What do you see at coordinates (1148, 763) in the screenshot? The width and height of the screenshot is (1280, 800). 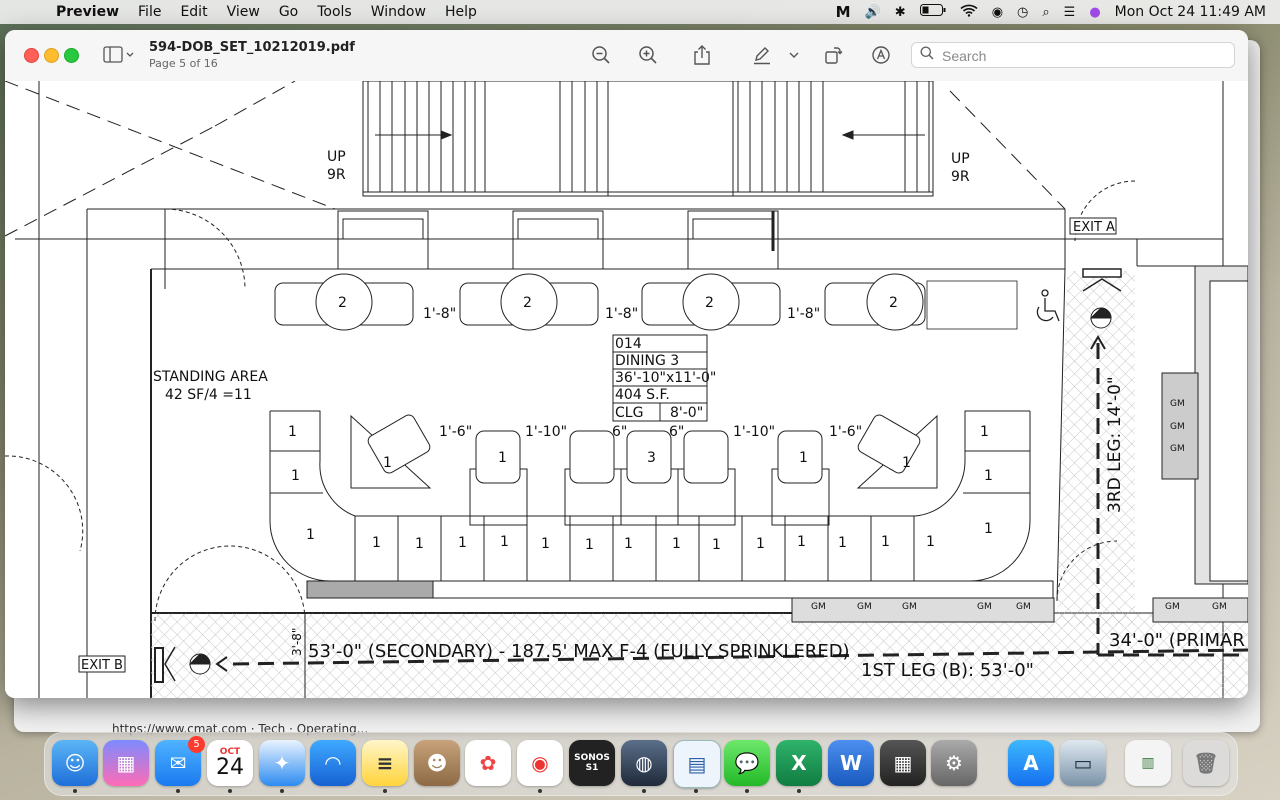 I see `spreadsheet-thumbnail: ▥` at bounding box center [1148, 763].